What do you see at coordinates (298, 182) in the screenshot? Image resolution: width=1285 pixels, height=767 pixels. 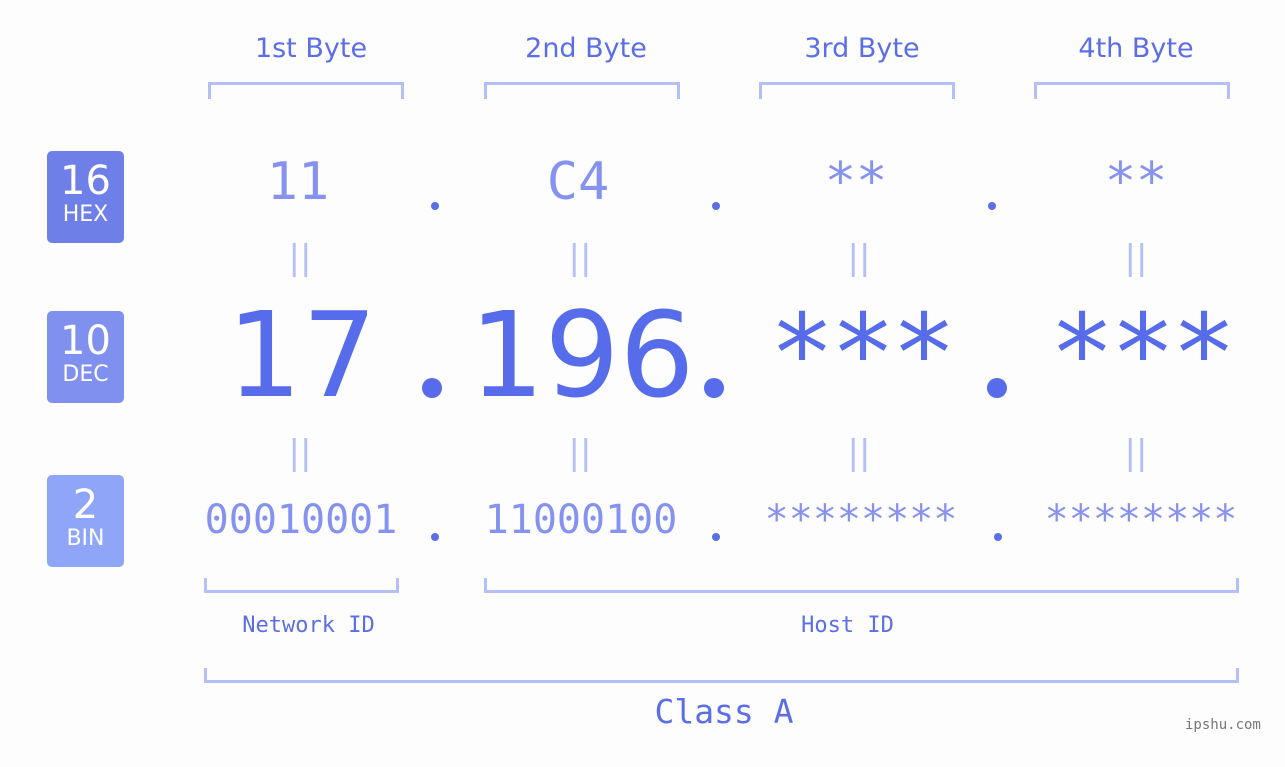 I see `hex-byte-1: 11` at bounding box center [298, 182].